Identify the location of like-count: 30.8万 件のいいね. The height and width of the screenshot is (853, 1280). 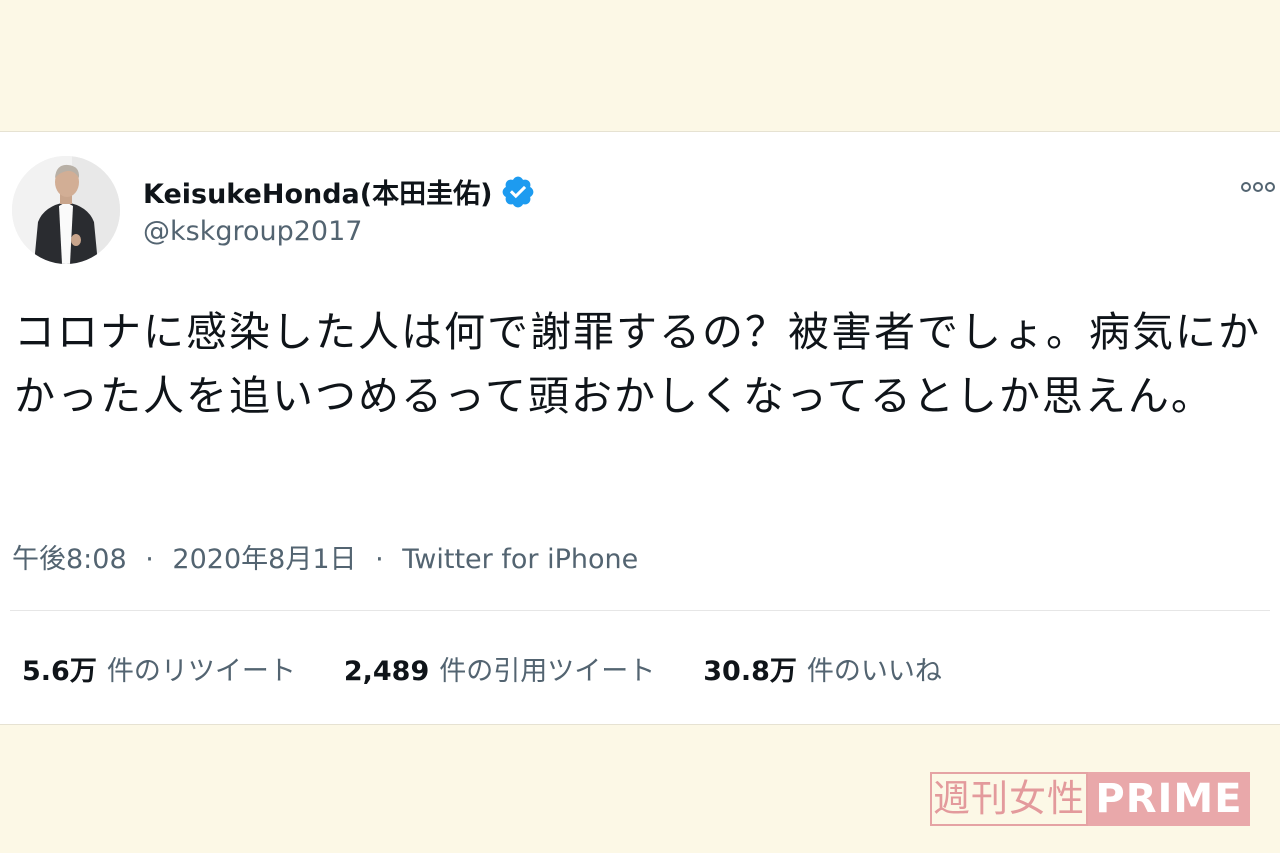
(822, 668).